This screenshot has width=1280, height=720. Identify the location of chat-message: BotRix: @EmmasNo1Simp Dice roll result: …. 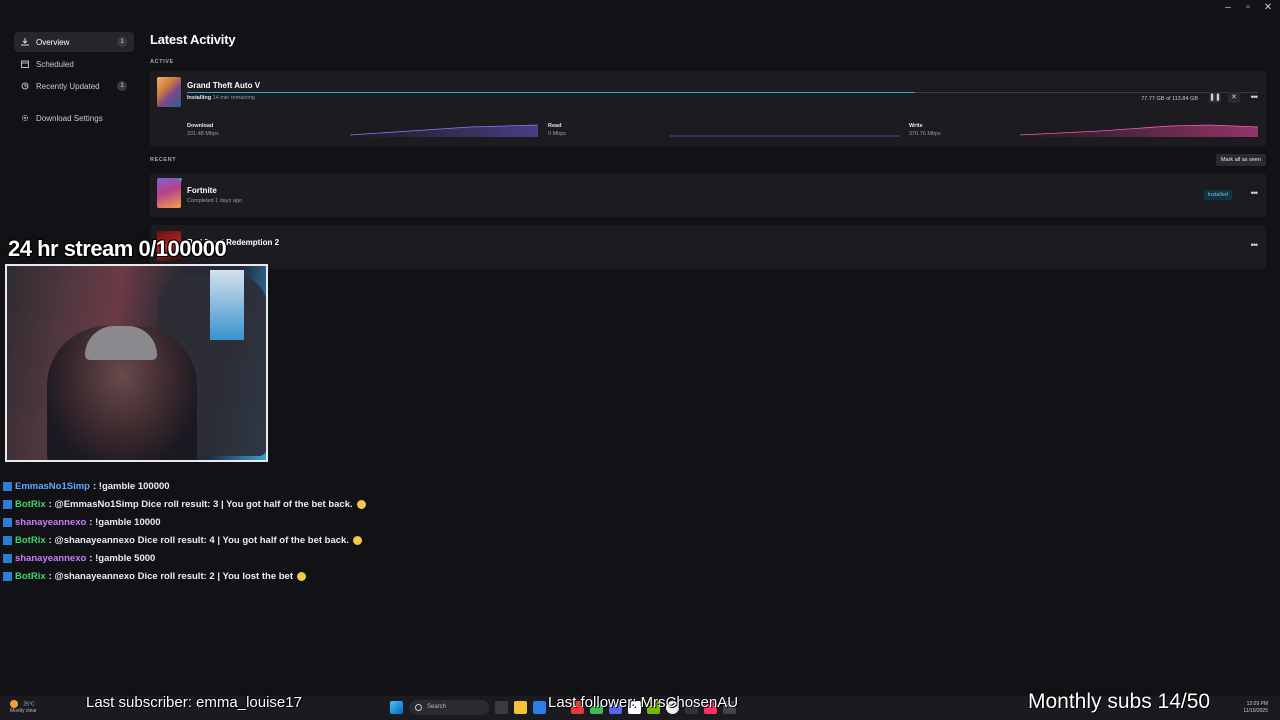
(184, 504).